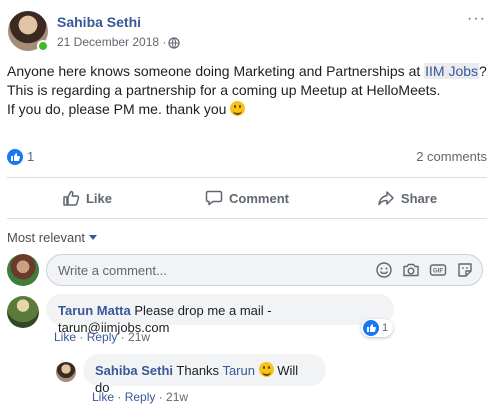  Describe the element at coordinates (465, 270) in the screenshot. I see `sticker-icon` at that location.